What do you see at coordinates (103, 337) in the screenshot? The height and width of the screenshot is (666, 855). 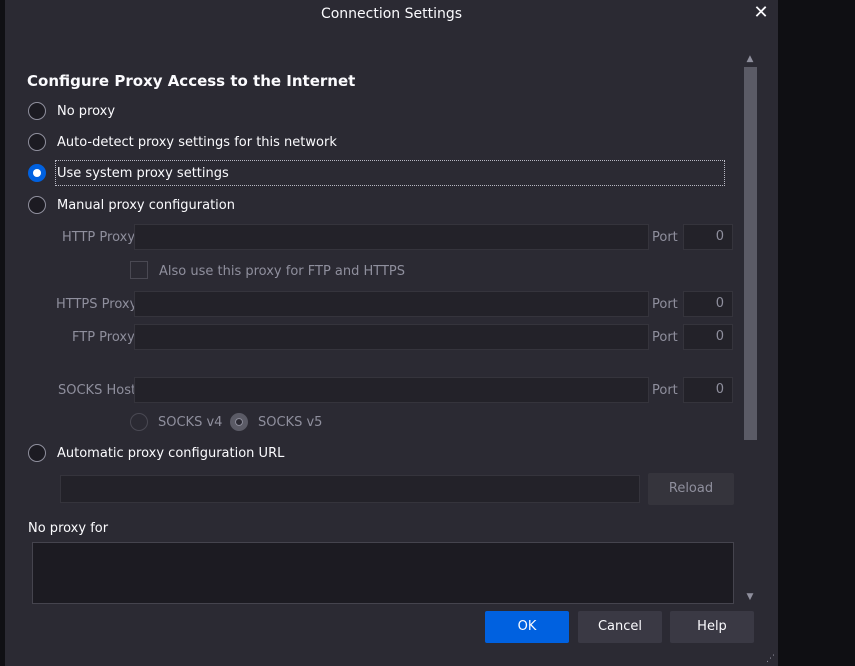 I see `ftp-proxy-label: FTP Proxy` at bounding box center [103, 337].